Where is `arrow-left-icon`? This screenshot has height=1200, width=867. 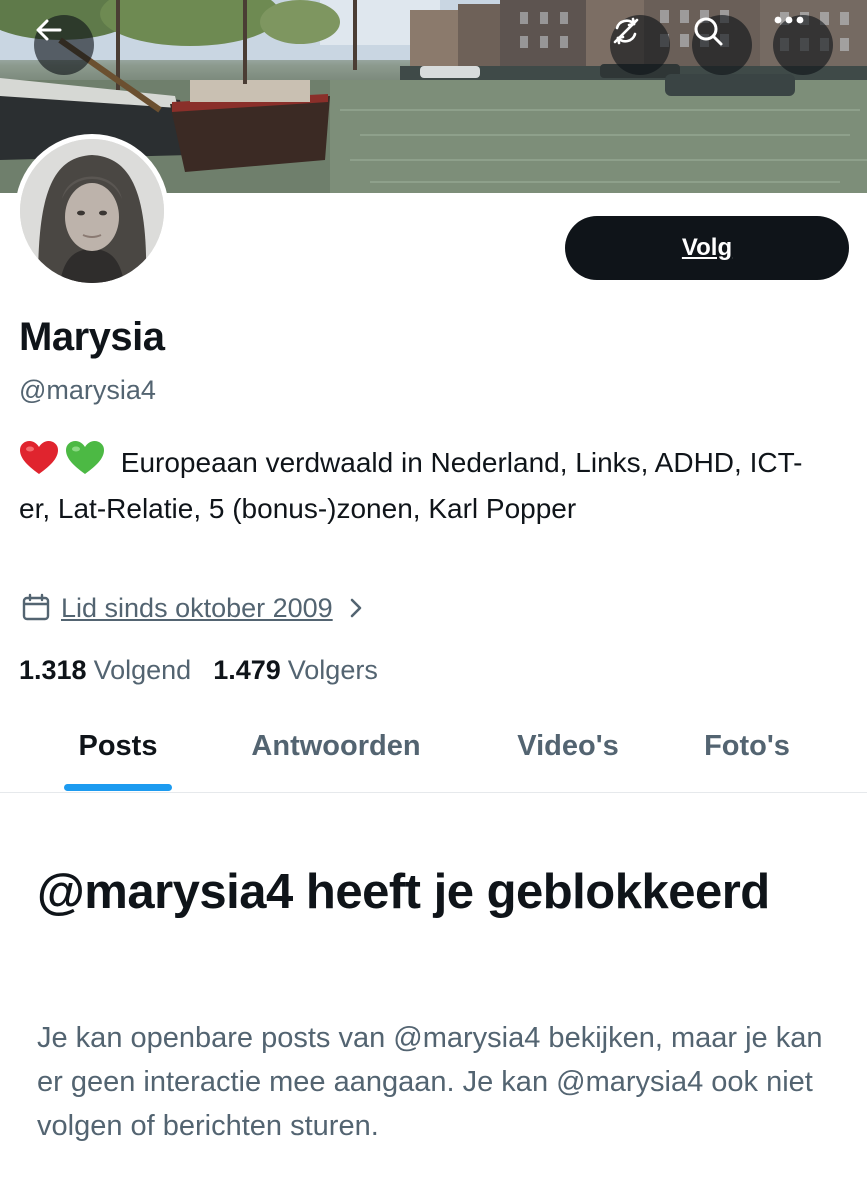
arrow-left-icon is located at coordinates (49, 30).